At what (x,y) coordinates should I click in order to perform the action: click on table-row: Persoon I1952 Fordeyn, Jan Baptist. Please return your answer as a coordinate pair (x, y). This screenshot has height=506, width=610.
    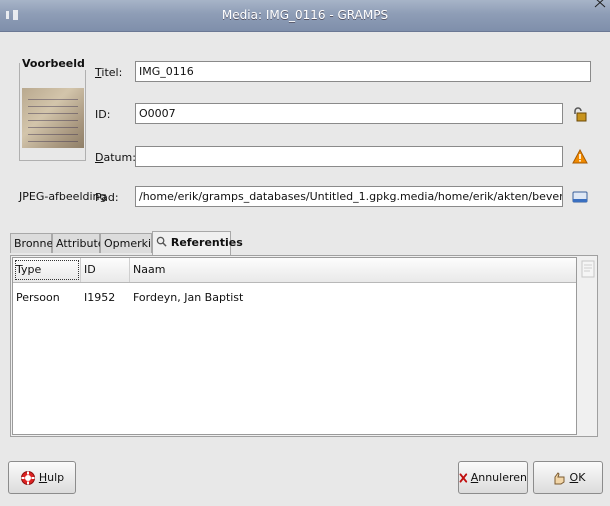
    Looking at the image, I should click on (294, 298).